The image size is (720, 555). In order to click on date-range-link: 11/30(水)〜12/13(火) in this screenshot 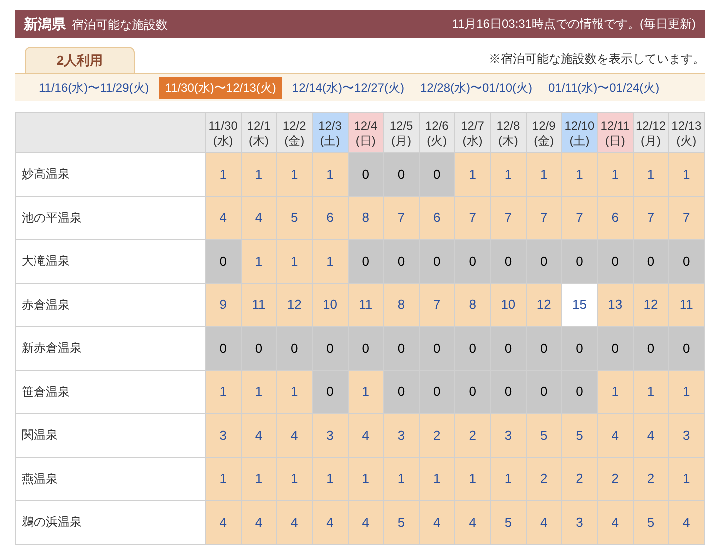, I will do `click(220, 87)`.